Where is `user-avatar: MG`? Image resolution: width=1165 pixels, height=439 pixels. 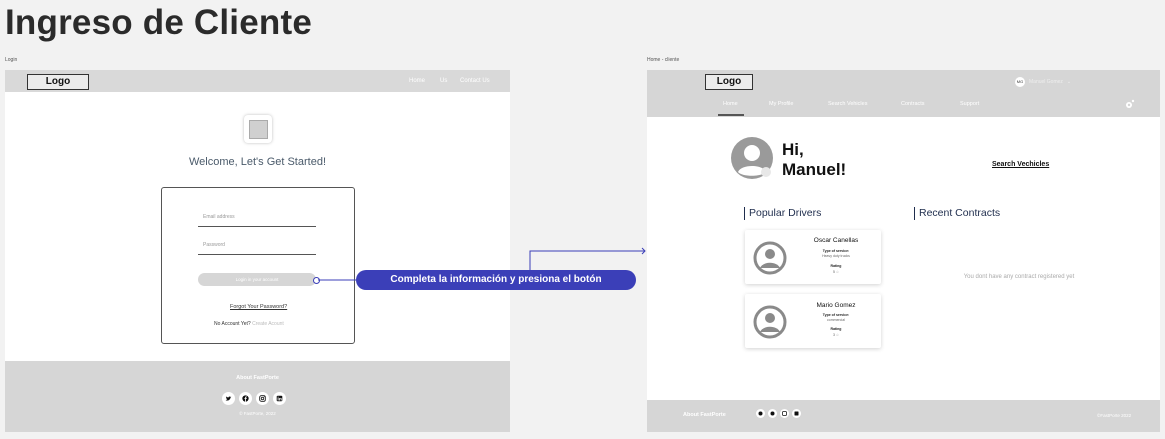 user-avatar: MG is located at coordinates (1020, 82).